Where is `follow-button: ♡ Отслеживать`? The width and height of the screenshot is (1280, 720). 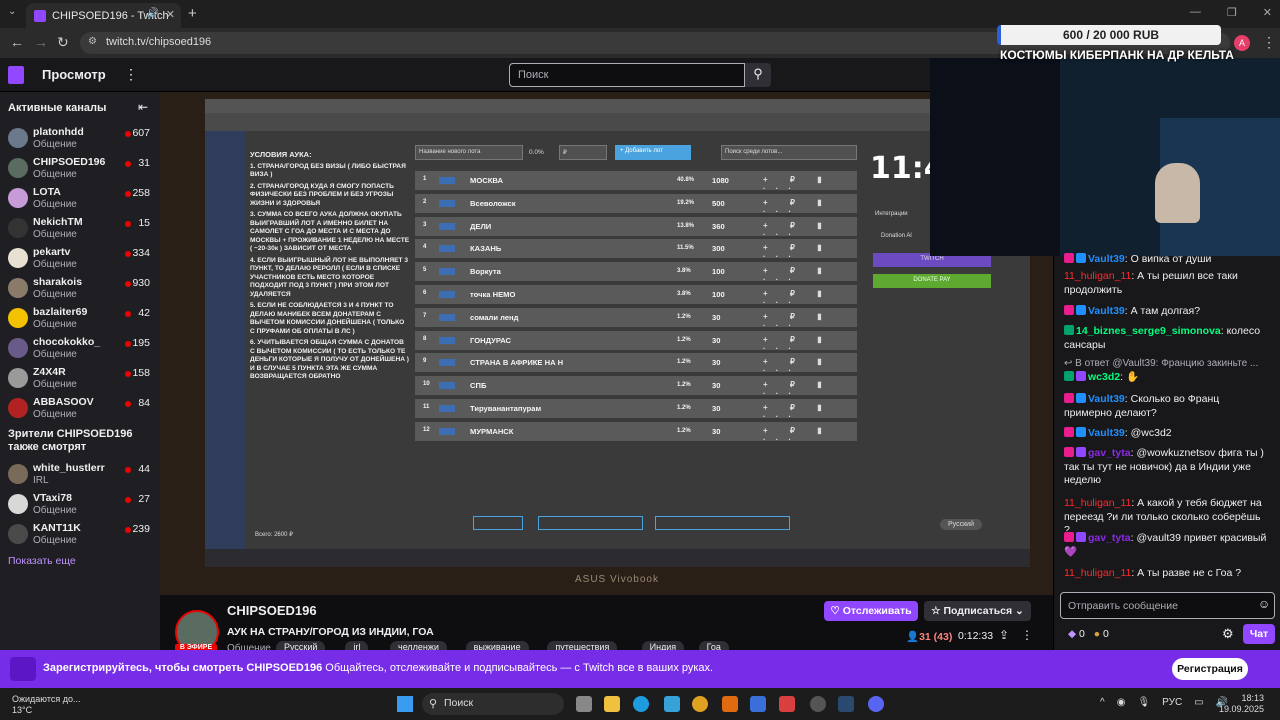
follow-button: ♡ Отслеживать is located at coordinates (871, 611).